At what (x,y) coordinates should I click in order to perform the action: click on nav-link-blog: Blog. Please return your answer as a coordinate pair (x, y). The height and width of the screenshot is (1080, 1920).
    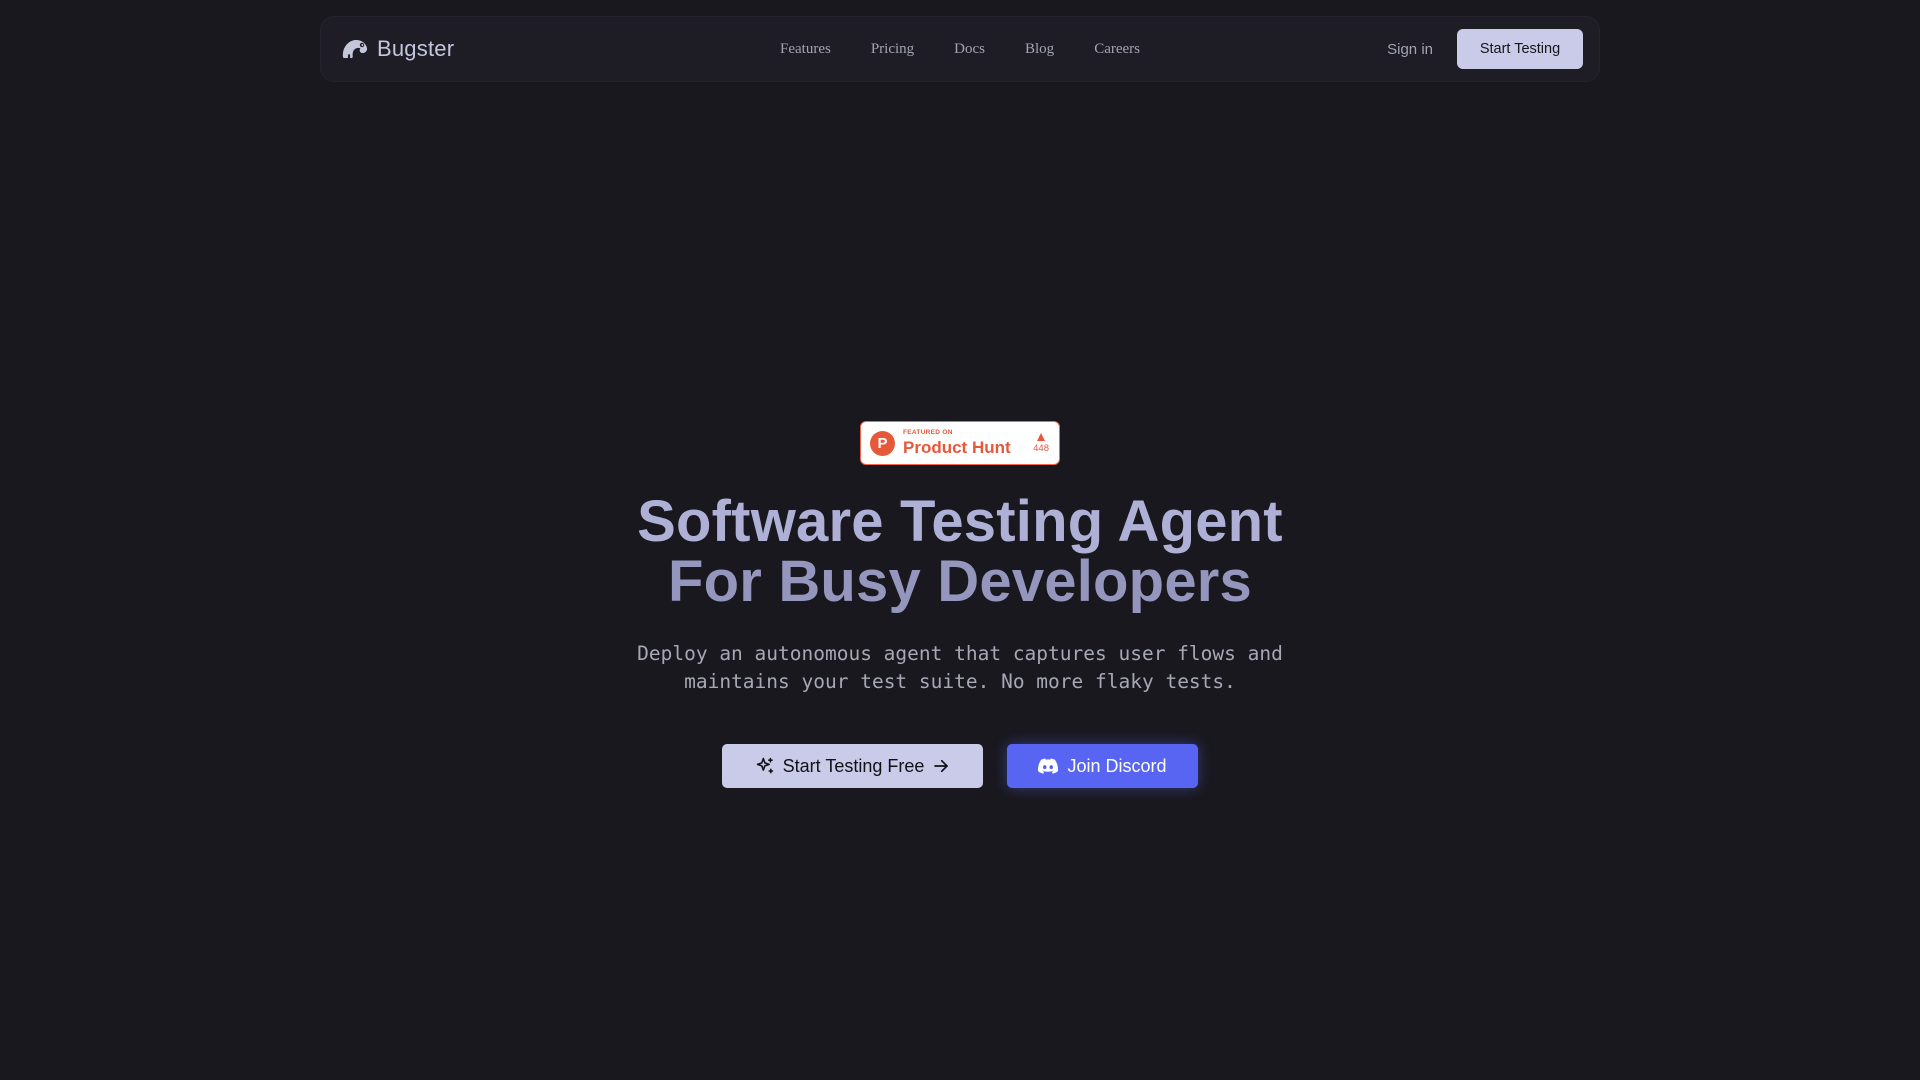
    Looking at the image, I should click on (1039, 49).